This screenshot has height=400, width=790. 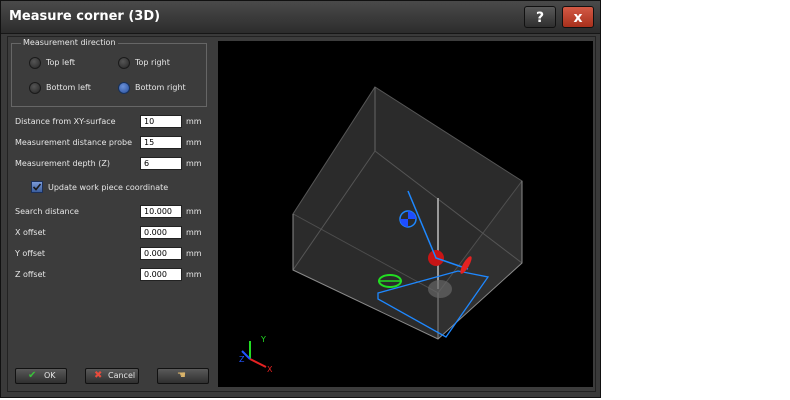 I want to click on z-axis-label: Z, so click(x=242, y=359).